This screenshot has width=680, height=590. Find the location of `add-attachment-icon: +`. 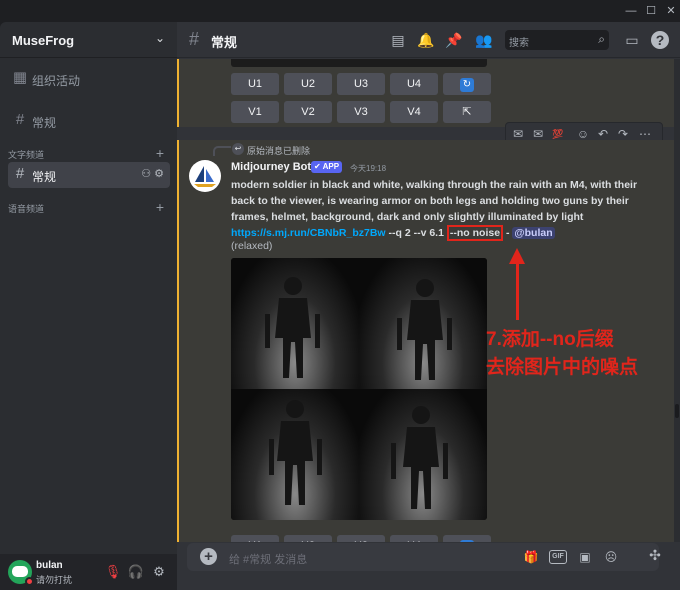

add-attachment-icon: + is located at coordinates (208, 556).